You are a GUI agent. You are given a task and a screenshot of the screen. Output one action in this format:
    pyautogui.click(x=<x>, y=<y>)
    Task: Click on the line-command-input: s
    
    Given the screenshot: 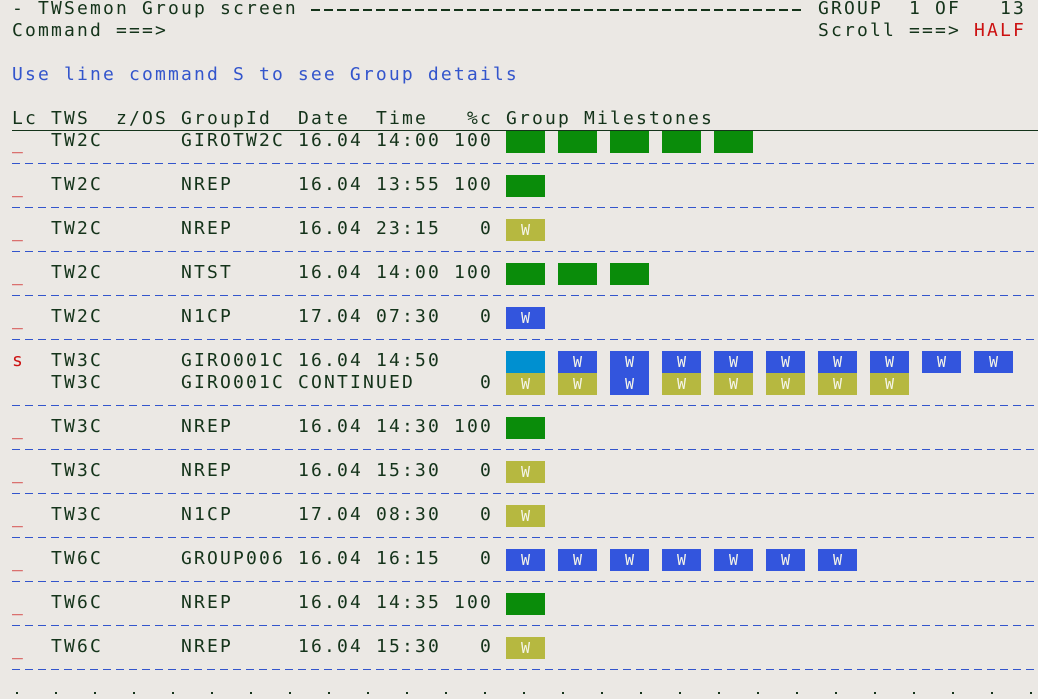 What is the action you would take?
    pyautogui.click(x=18, y=361)
    